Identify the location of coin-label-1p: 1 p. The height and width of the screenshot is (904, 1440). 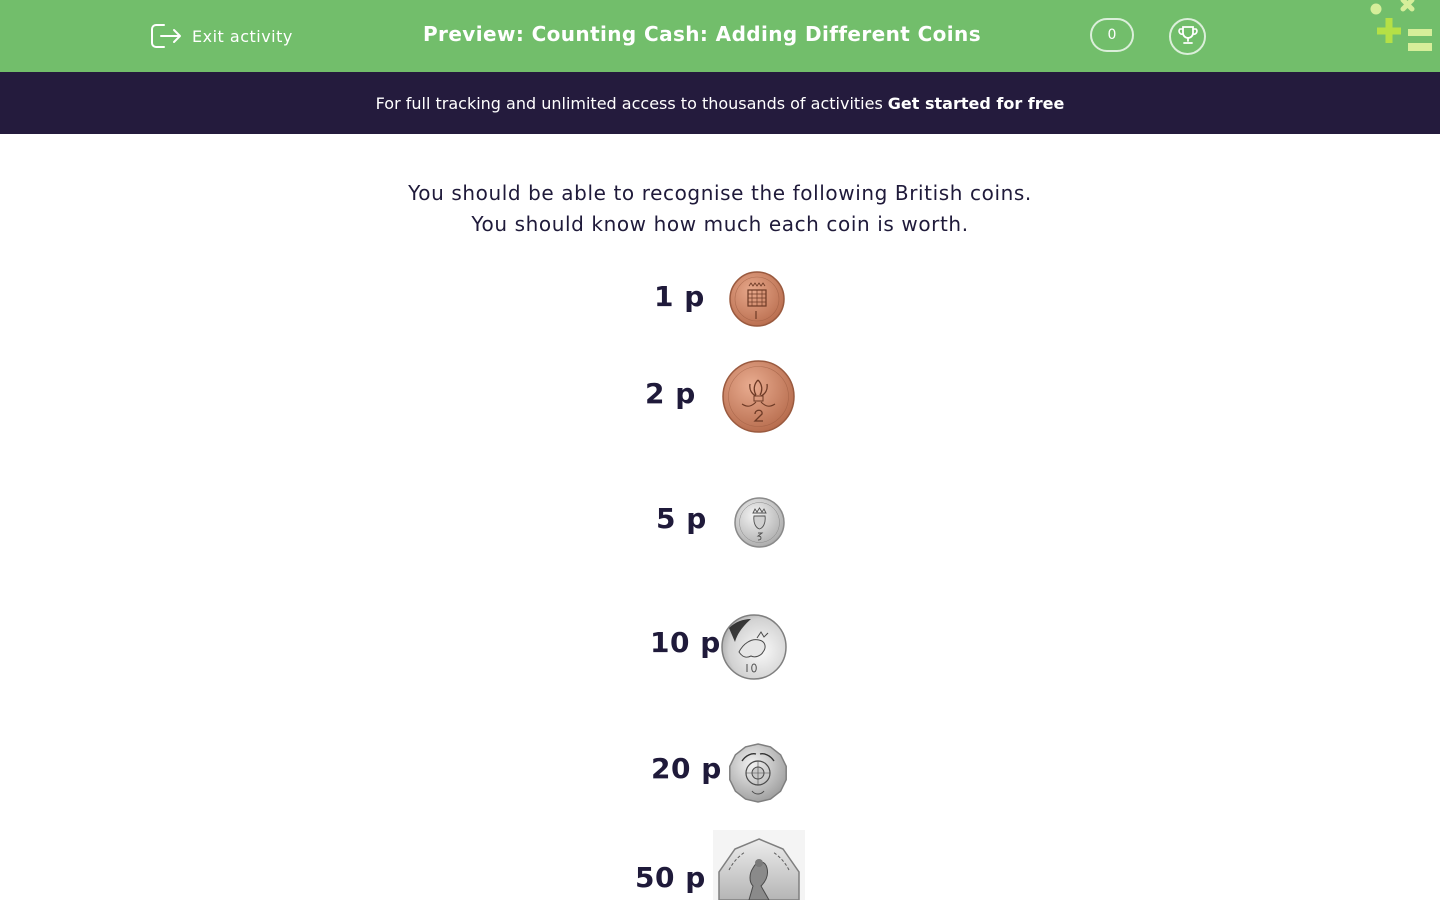
(679, 296).